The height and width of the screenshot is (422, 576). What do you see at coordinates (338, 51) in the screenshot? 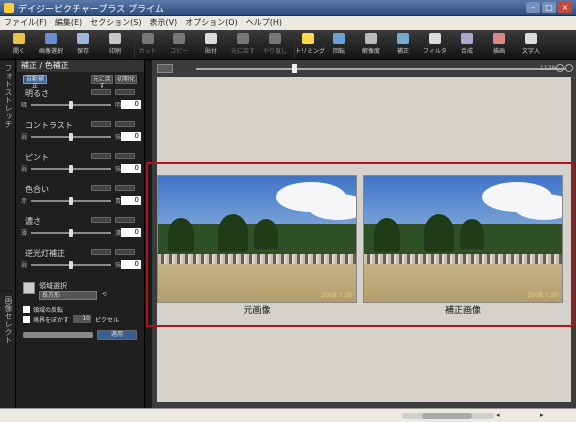
I see `toolbar-label-10: 回転` at bounding box center [338, 51].